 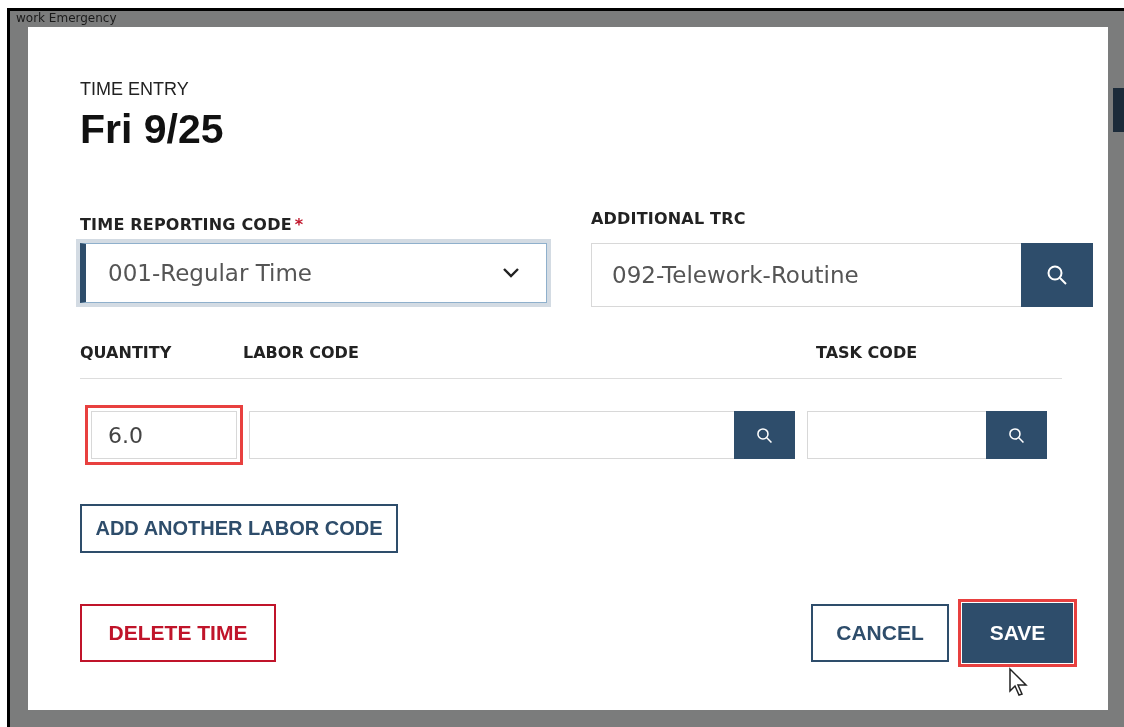 What do you see at coordinates (511, 273) in the screenshot?
I see `chevron-down-icon` at bounding box center [511, 273].